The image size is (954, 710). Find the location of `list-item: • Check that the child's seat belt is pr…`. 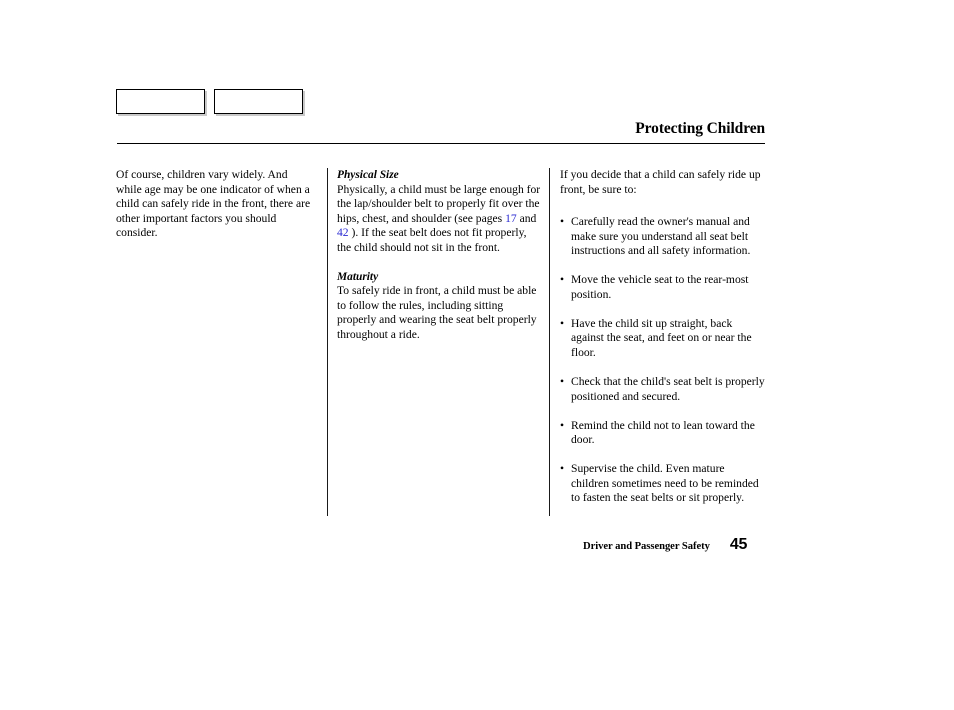

list-item: • Check that the child's seat belt is pr… is located at coordinates (662, 389).